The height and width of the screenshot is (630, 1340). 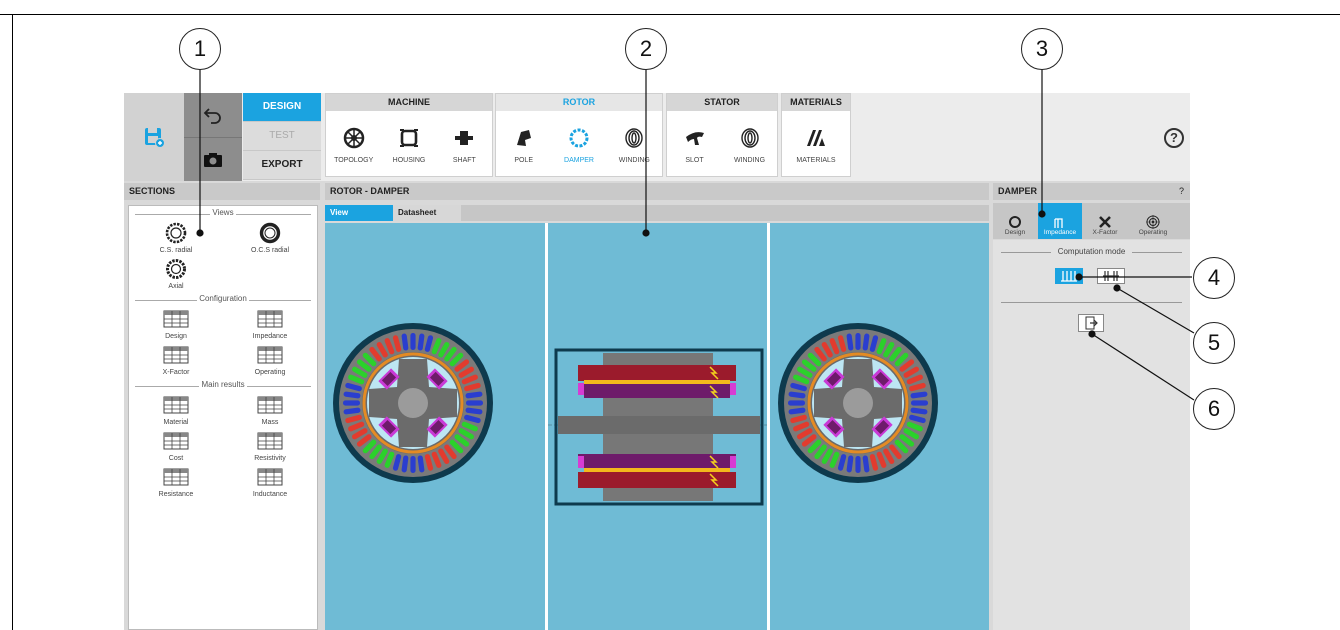 I want to click on callout-2: 2, so click(x=646, y=49).